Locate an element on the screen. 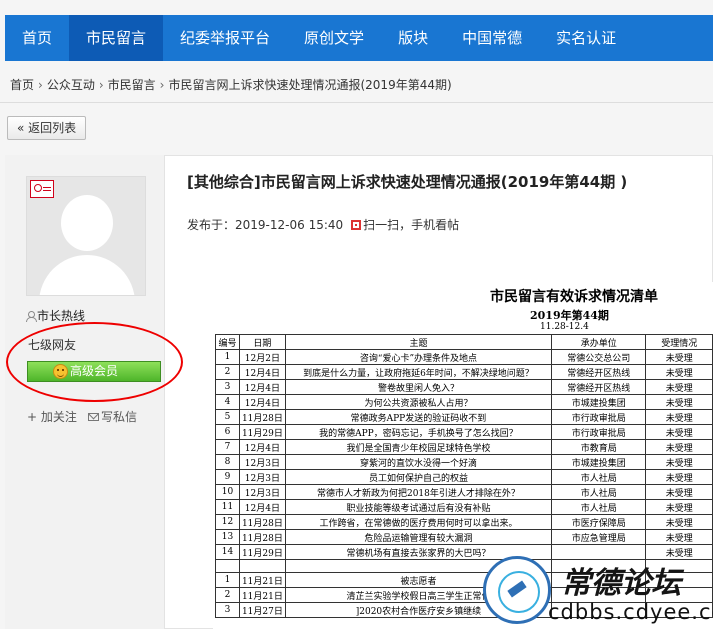  private-message-button: 写私信 is located at coordinates (112, 416).